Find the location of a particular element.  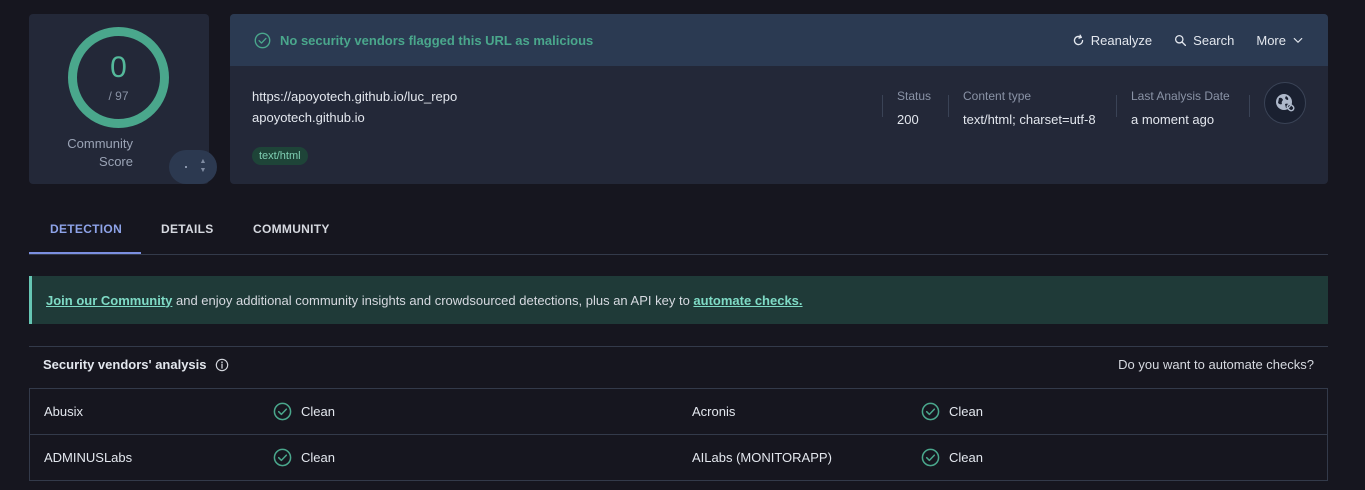

vendor-name: Acronis is located at coordinates (714, 411).